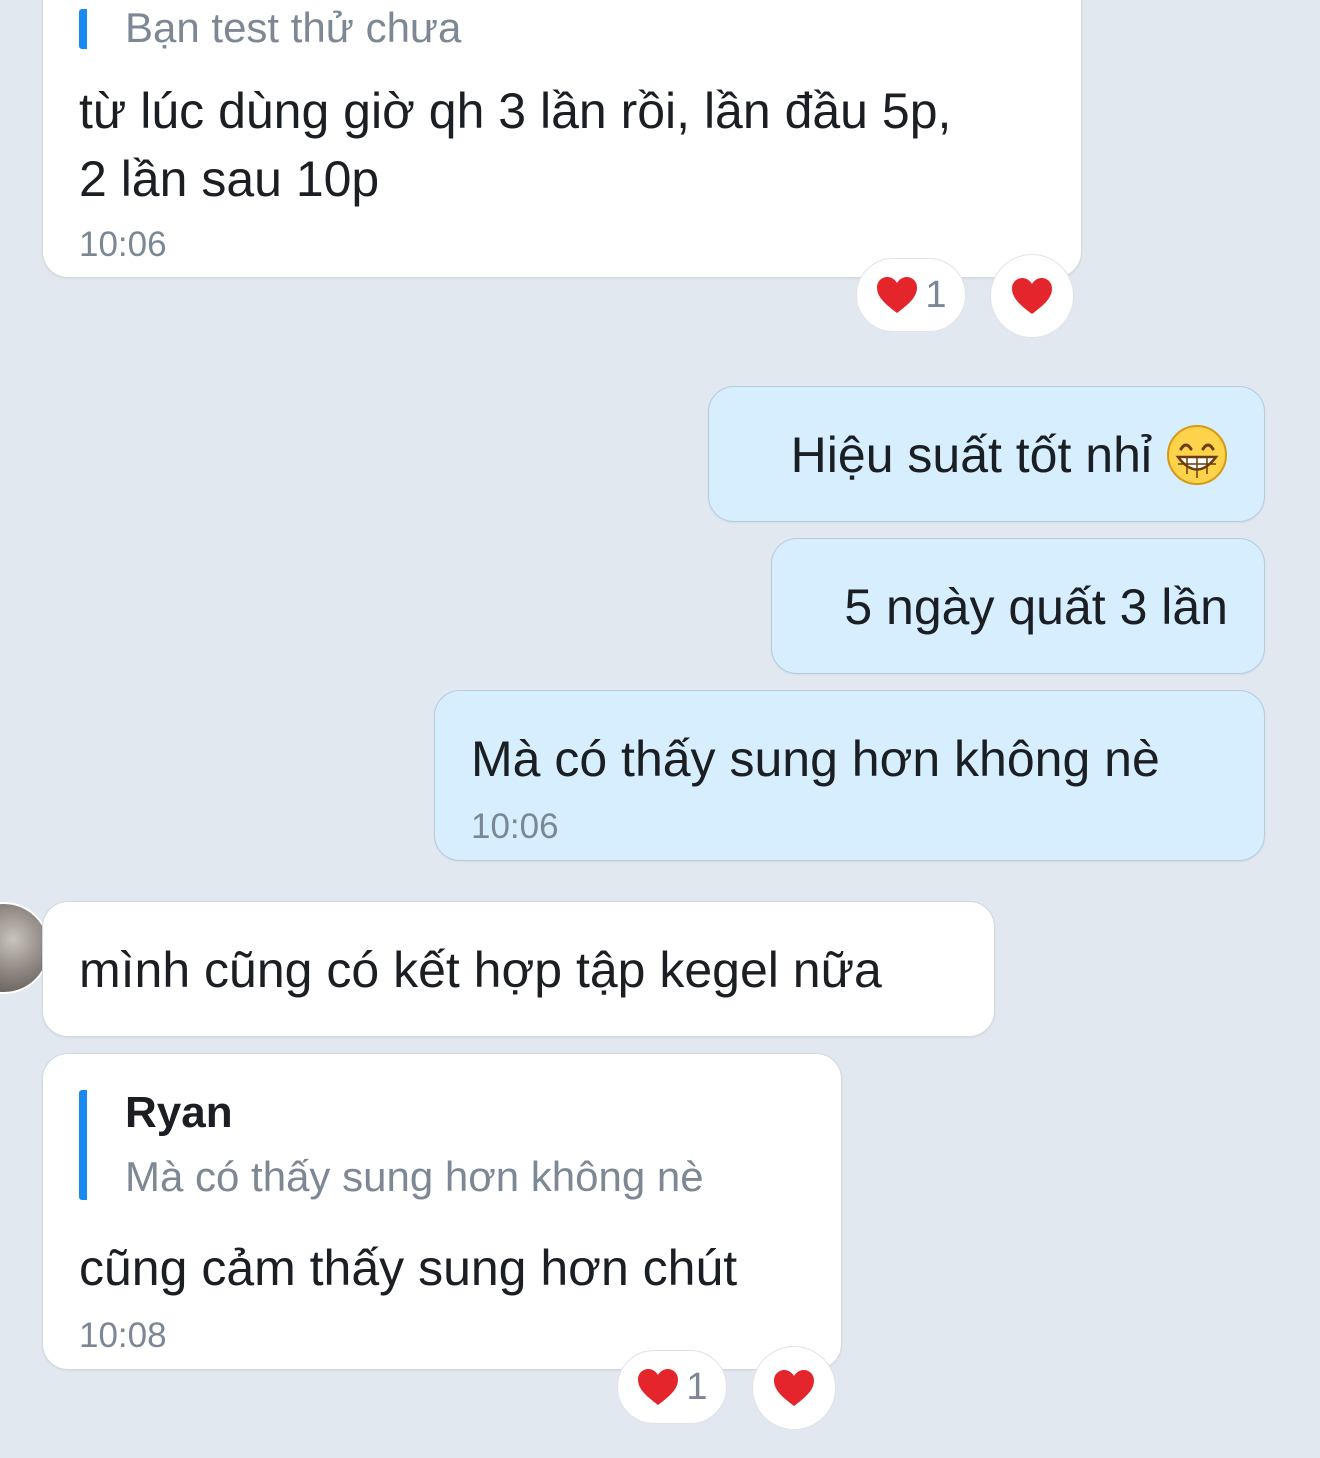  I want to click on message-time: 10:08, so click(123, 1335).